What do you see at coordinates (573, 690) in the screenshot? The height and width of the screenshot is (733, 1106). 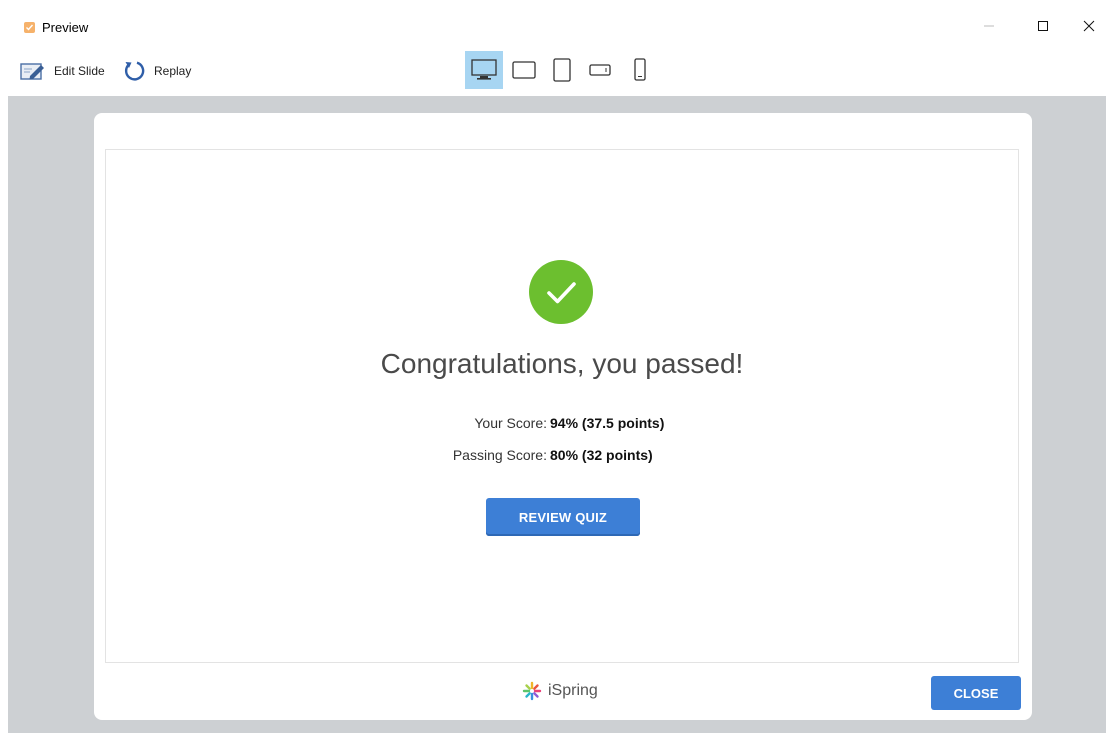 I see `brand-name: iSpring` at bounding box center [573, 690].